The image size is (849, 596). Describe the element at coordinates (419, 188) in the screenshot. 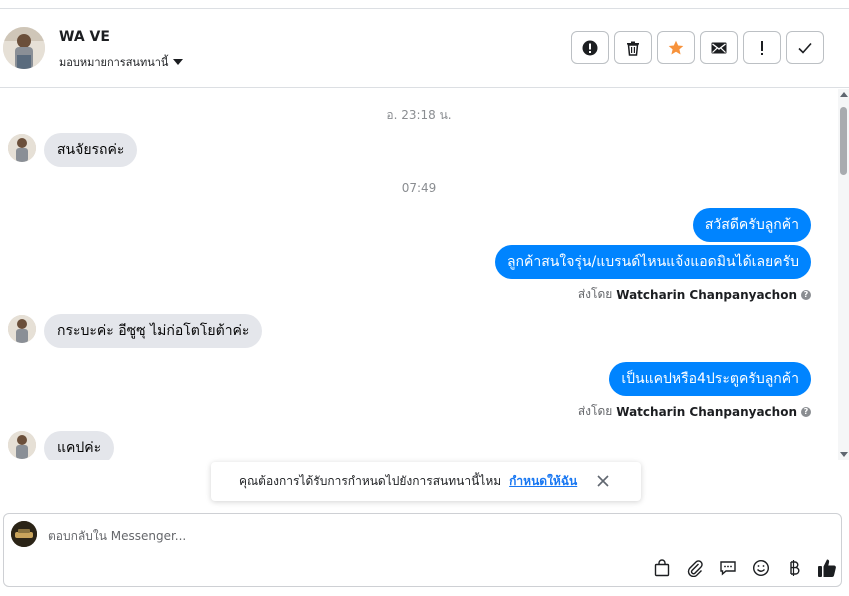

I see `message-timestamp: 07:49` at that location.